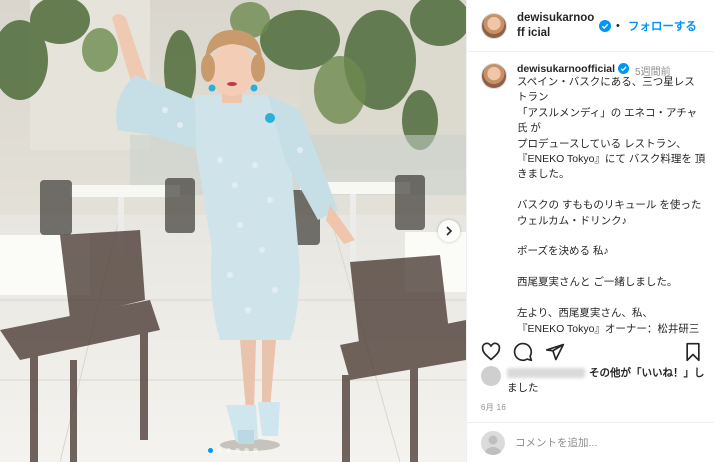  I want to click on comment-bar, so click(590, 442).